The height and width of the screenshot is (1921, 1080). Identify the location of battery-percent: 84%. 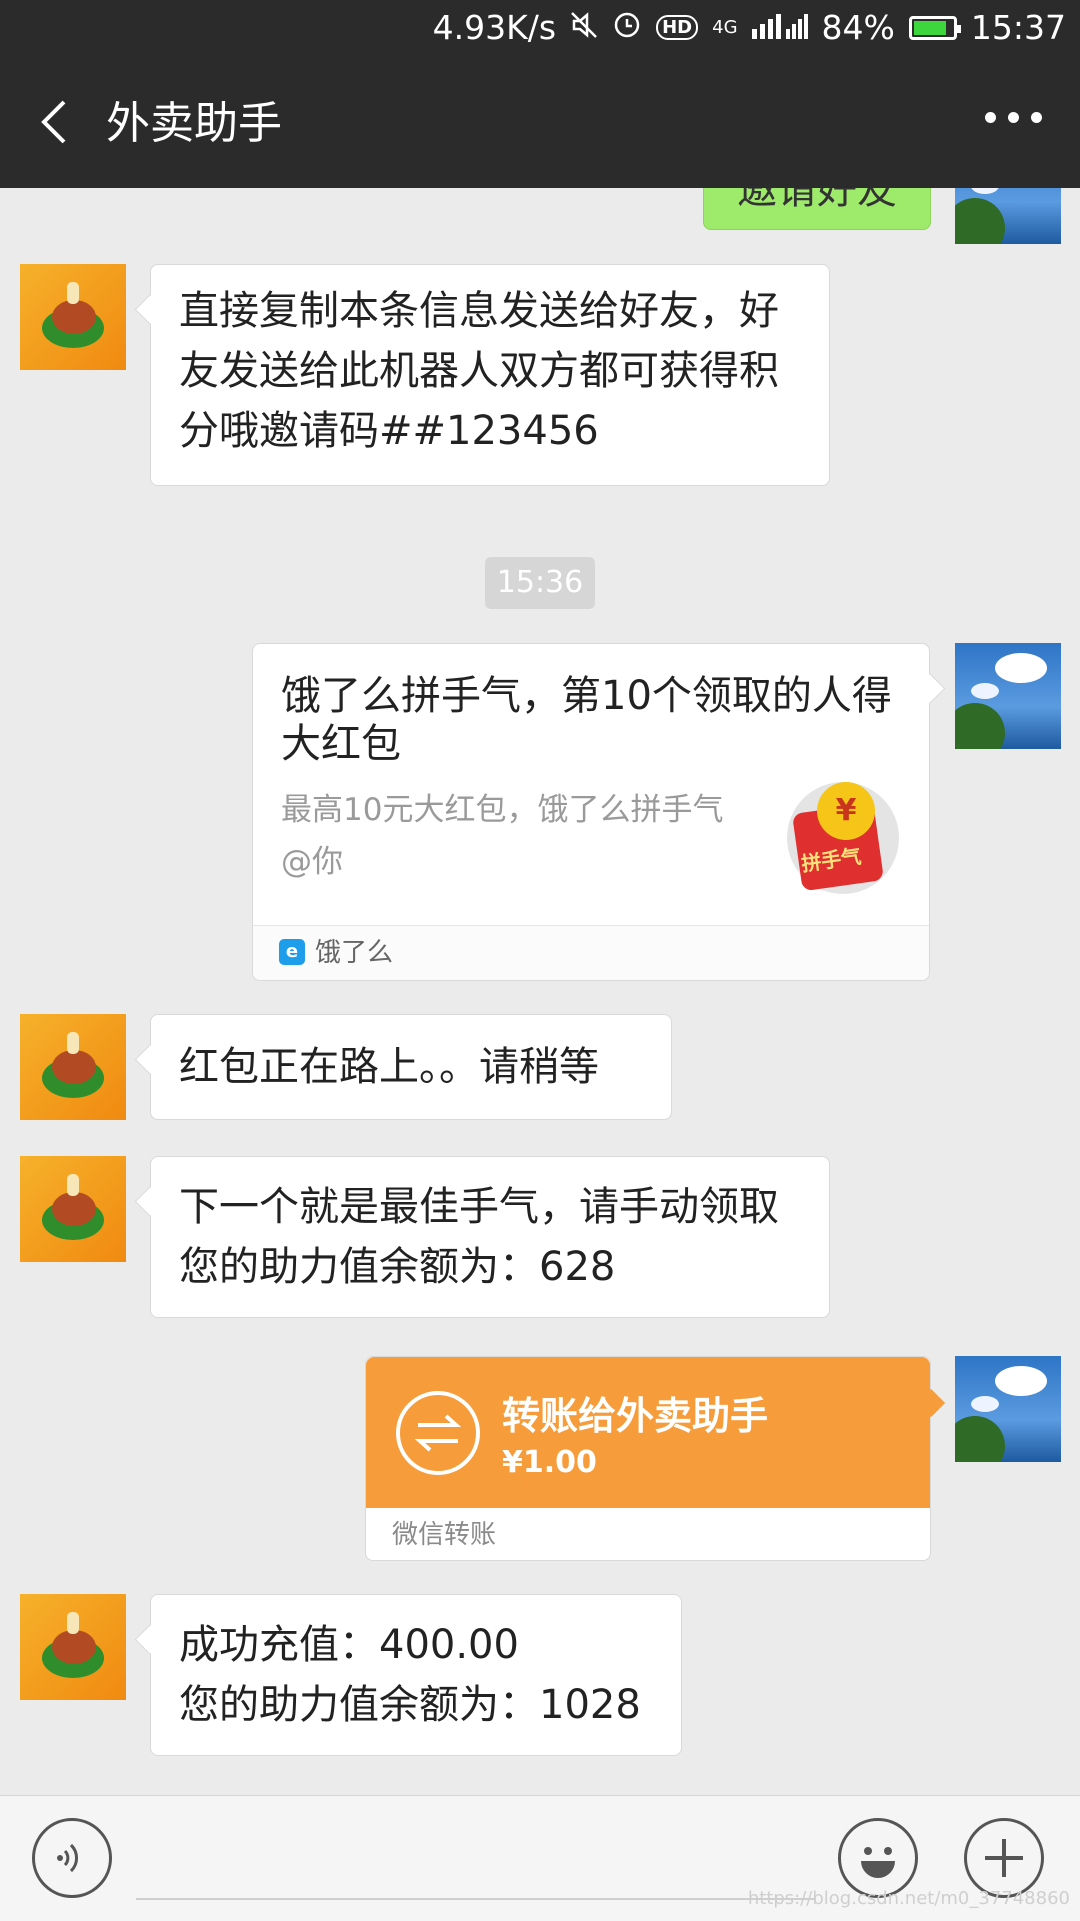
(858, 27).